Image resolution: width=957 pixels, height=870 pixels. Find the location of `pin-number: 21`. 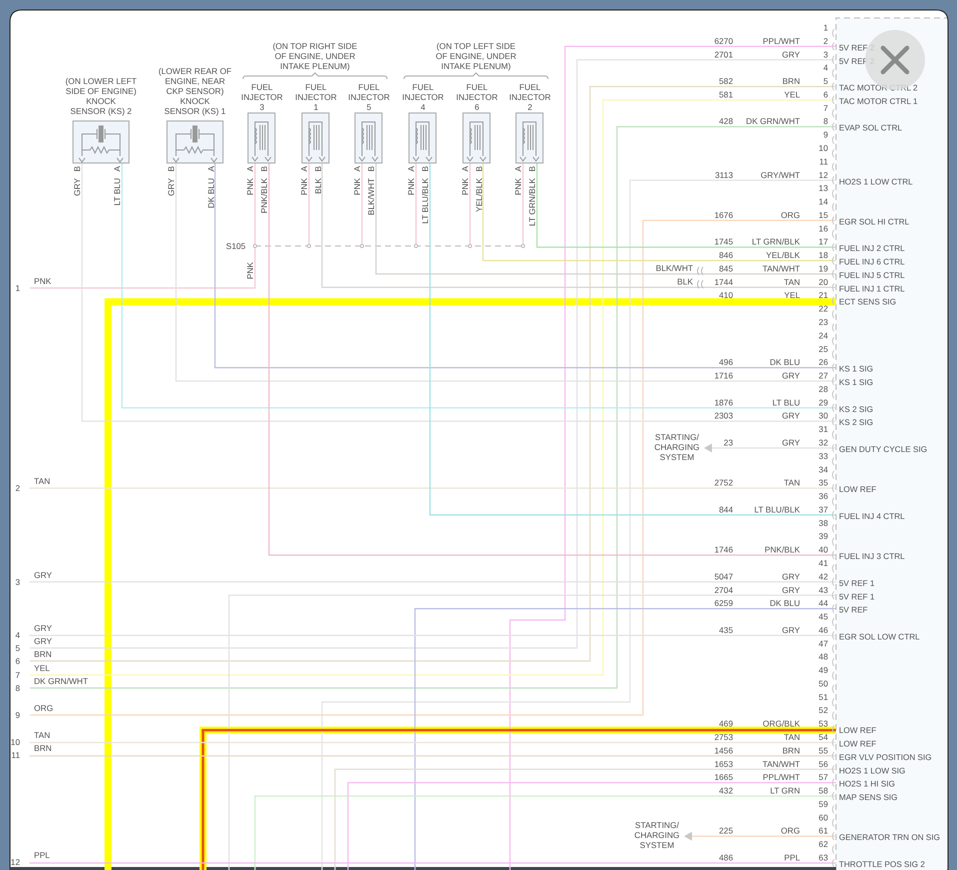

pin-number: 21 is located at coordinates (823, 295).